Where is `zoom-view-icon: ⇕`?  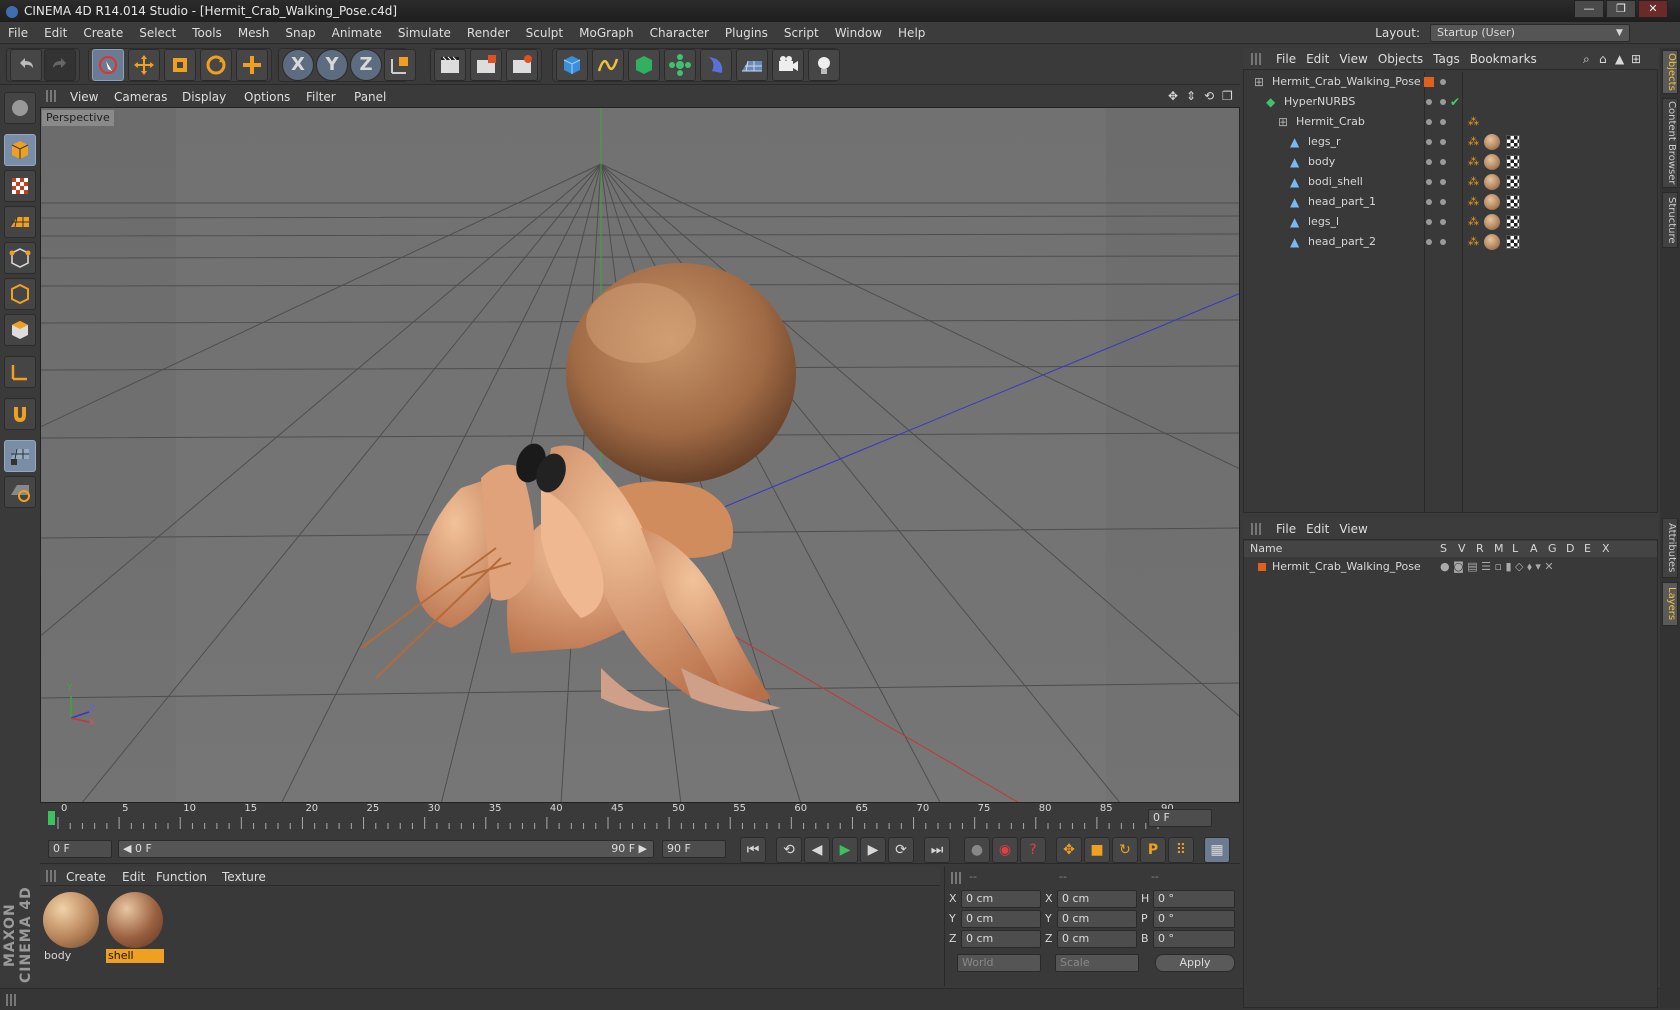 zoom-view-icon: ⇕ is located at coordinates (1191, 96).